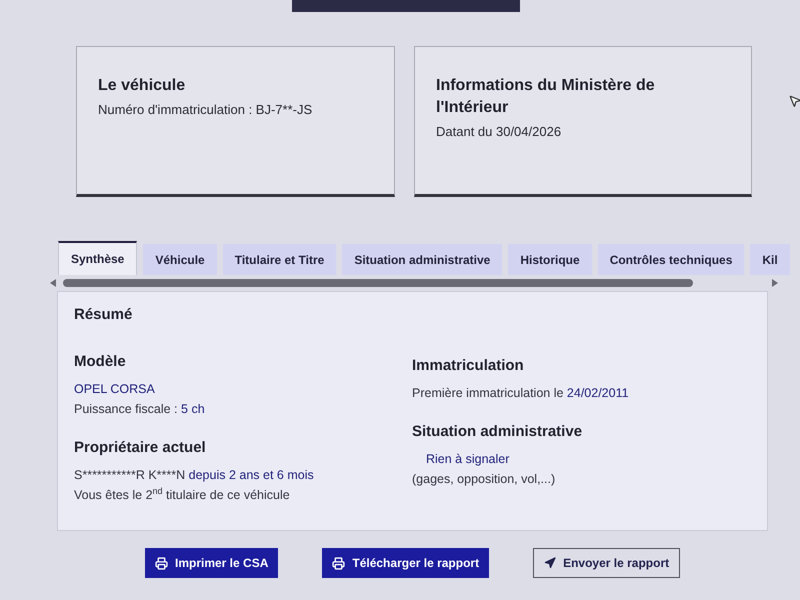 Image resolution: width=800 pixels, height=600 pixels. What do you see at coordinates (484, 479) in the screenshot?
I see `info-text: (gages, opposition, vol,...)` at bounding box center [484, 479].